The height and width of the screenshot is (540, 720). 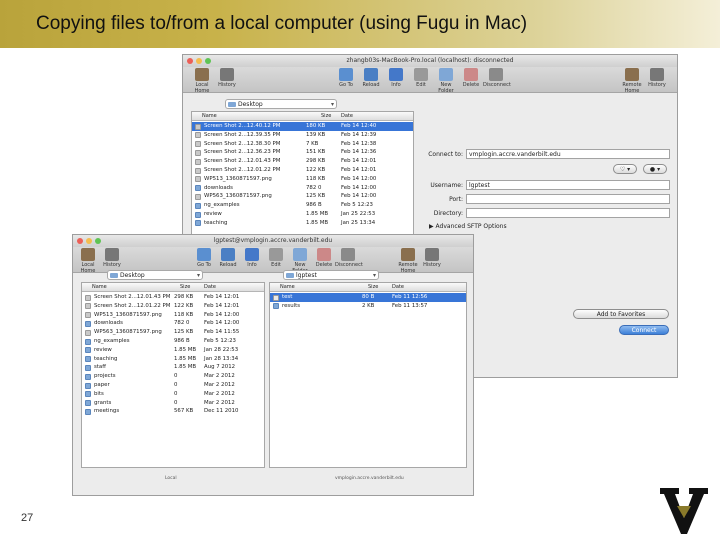 What do you see at coordinates (655, 169) in the screenshot?
I see `globe-popup-button: ● ▾` at bounding box center [655, 169].